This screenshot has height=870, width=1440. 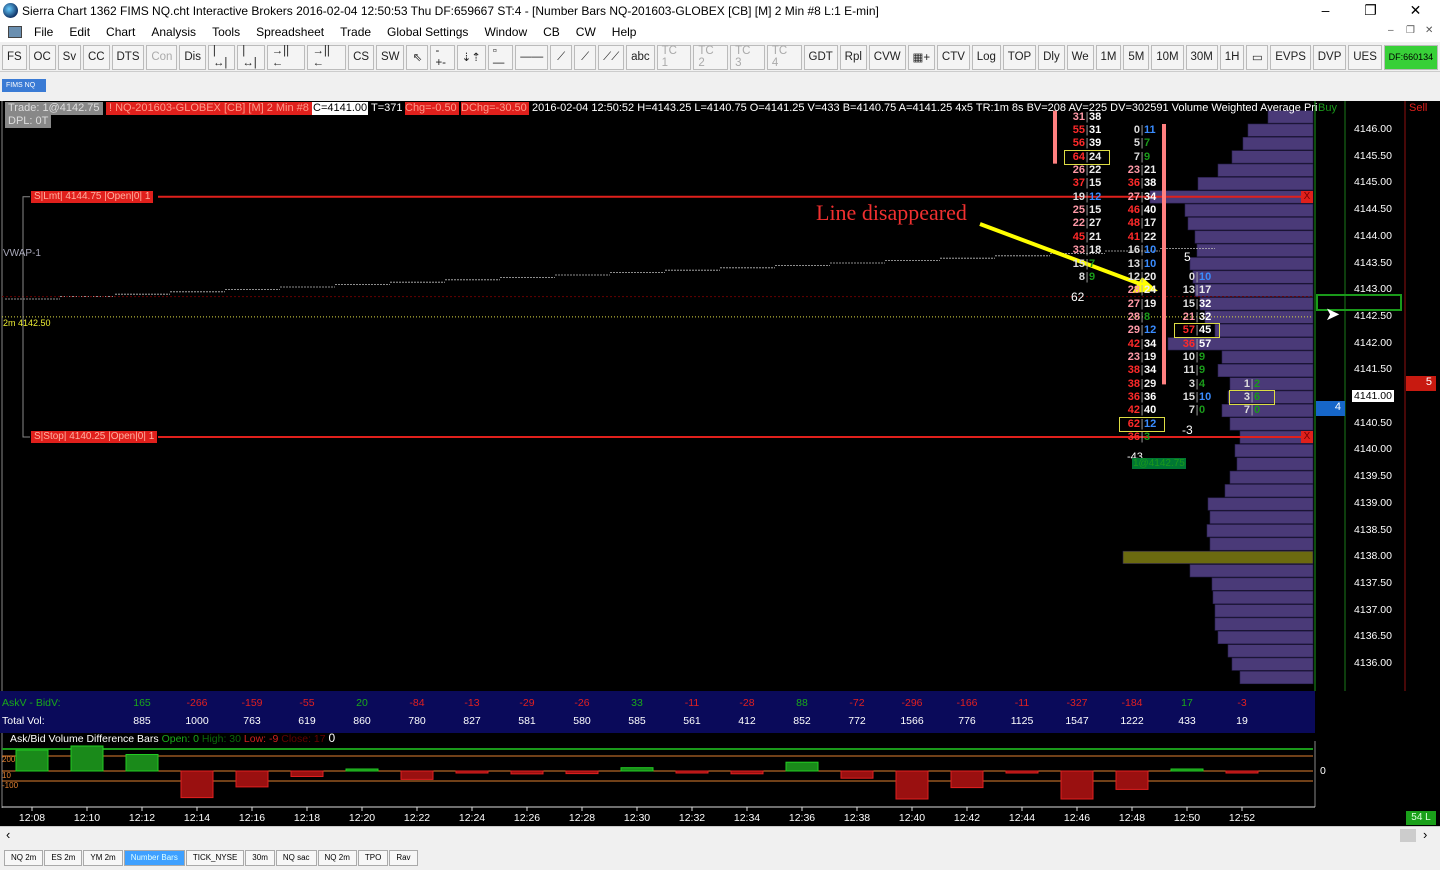 What do you see at coordinates (637, 703) in the screenshot?
I see `askbid-value: 33` at bounding box center [637, 703].